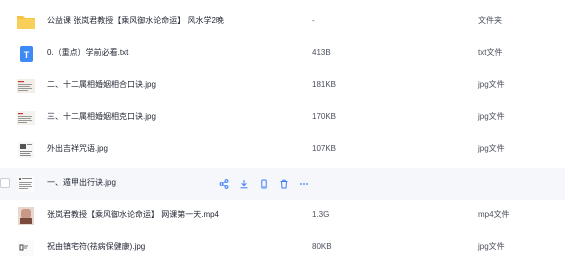 This screenshot has height=265, width=565. I want to click on file-row-jpg-hovered: 一、遁甲出行诀.jpg, so click(282, 184).